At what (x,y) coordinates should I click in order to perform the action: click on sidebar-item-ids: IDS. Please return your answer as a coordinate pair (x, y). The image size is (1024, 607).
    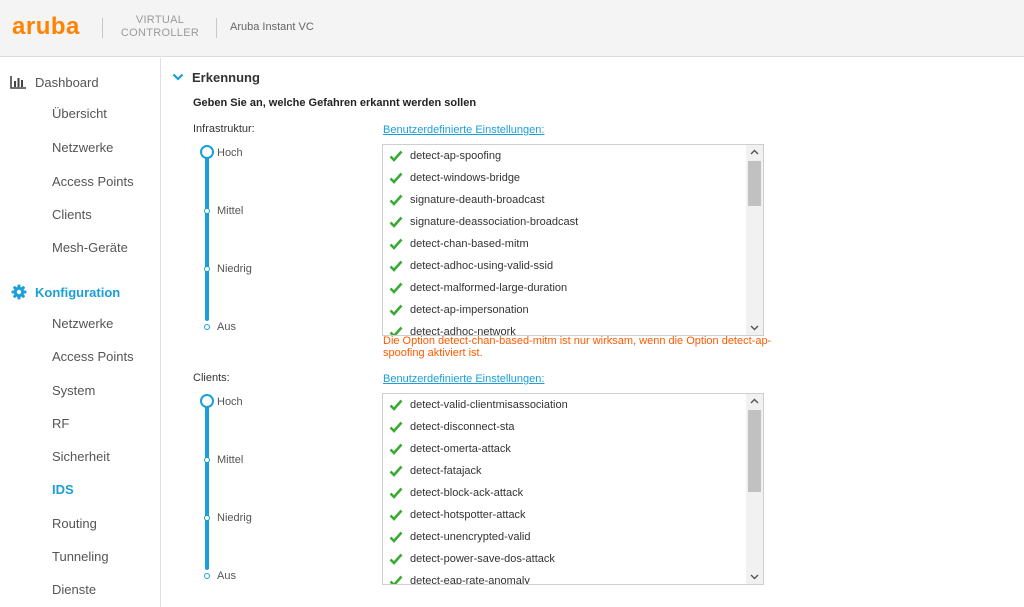
    Looking at the image, I should click on (63, 490).